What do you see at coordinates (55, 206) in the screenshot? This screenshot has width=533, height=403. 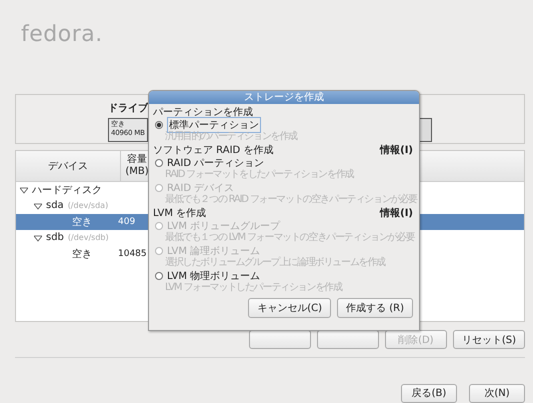 I see `device-name: sda` at bounding box center [55, 206].